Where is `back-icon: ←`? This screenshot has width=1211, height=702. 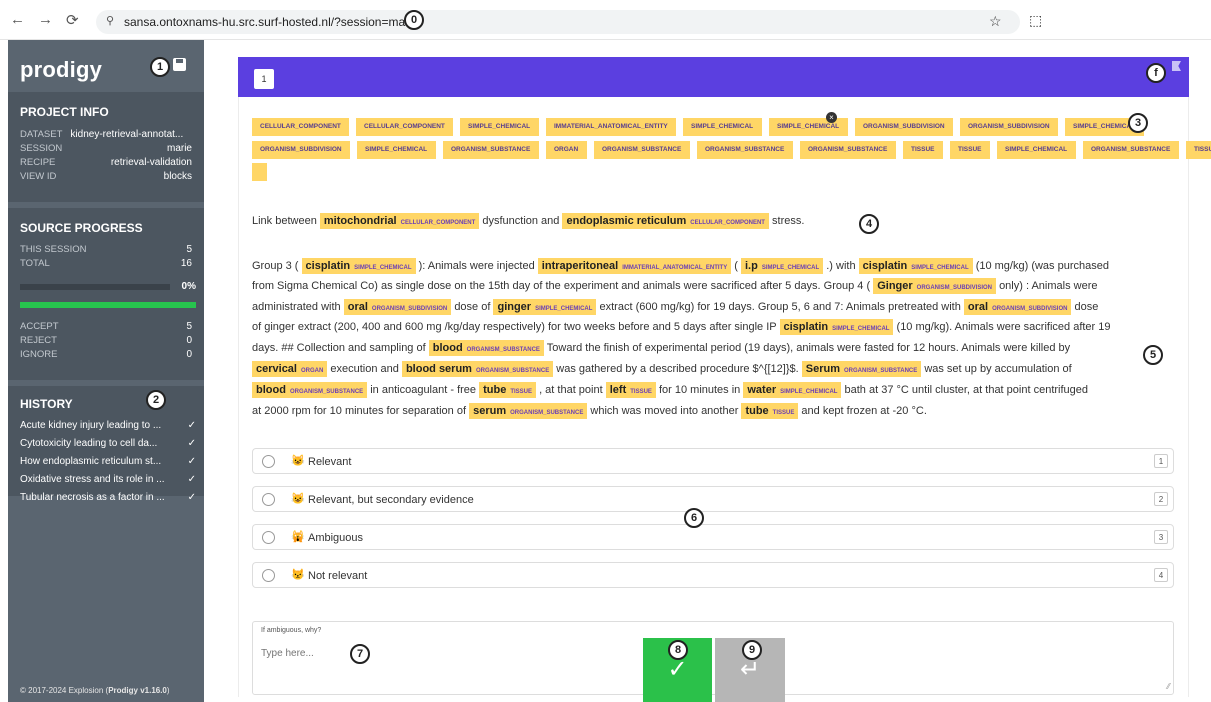 back-icon: ← is located at coordinates (17, 19).